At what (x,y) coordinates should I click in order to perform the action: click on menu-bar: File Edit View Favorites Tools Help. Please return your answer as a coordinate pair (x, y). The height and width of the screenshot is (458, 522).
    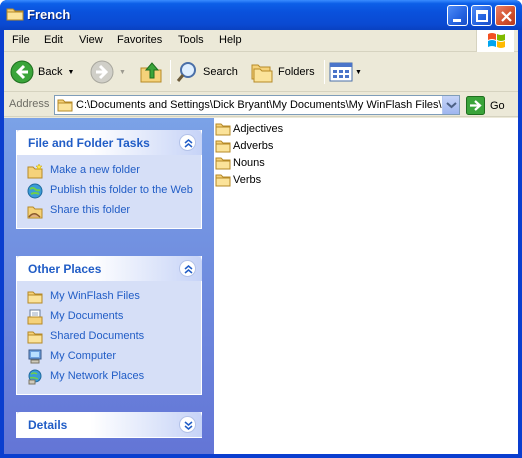
    Looking at the image, I should click on (261, 41).